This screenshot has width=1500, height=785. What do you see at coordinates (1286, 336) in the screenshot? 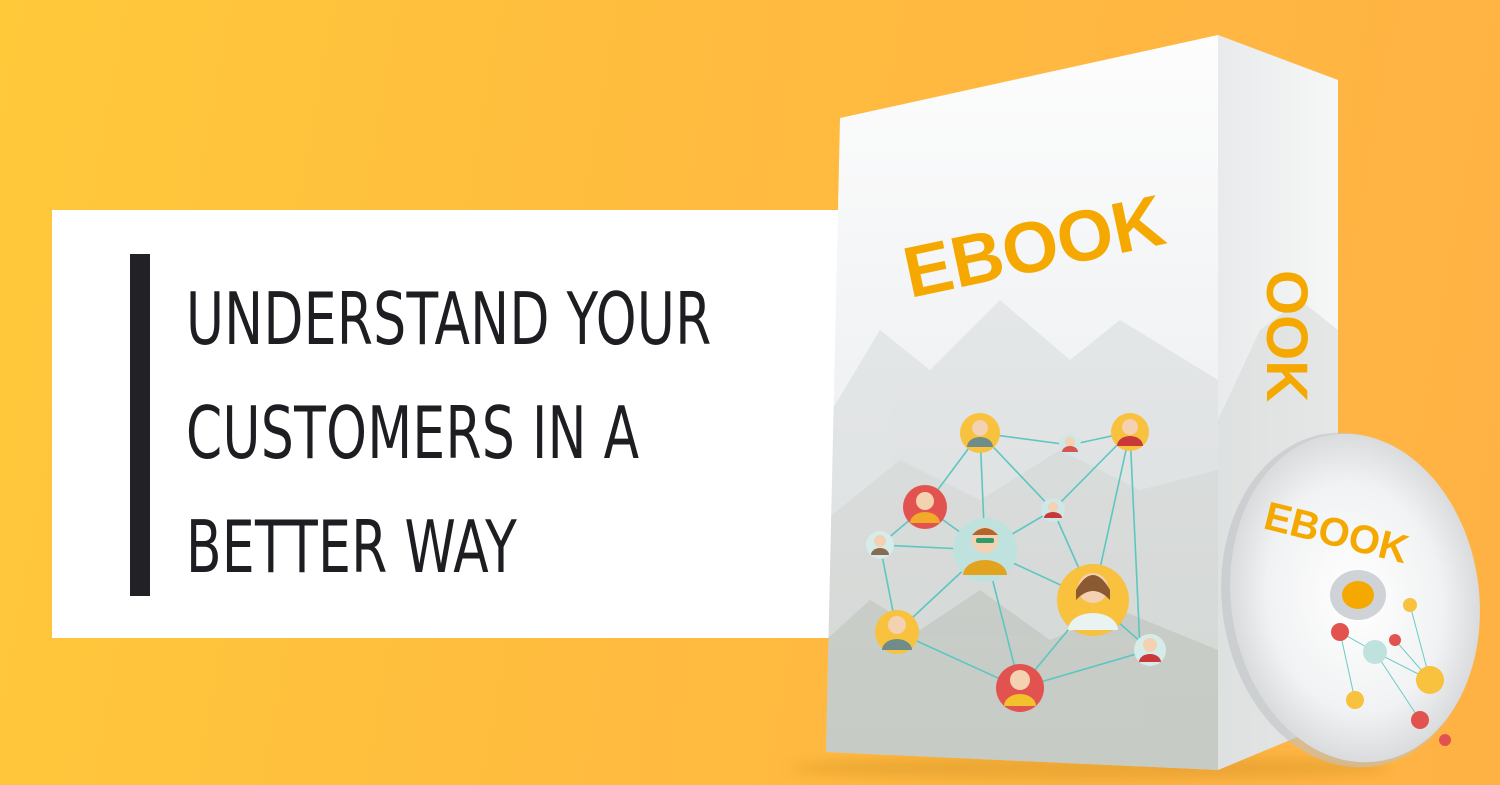
I see `spine-title: OOK` at bounding box center [1286, 336].